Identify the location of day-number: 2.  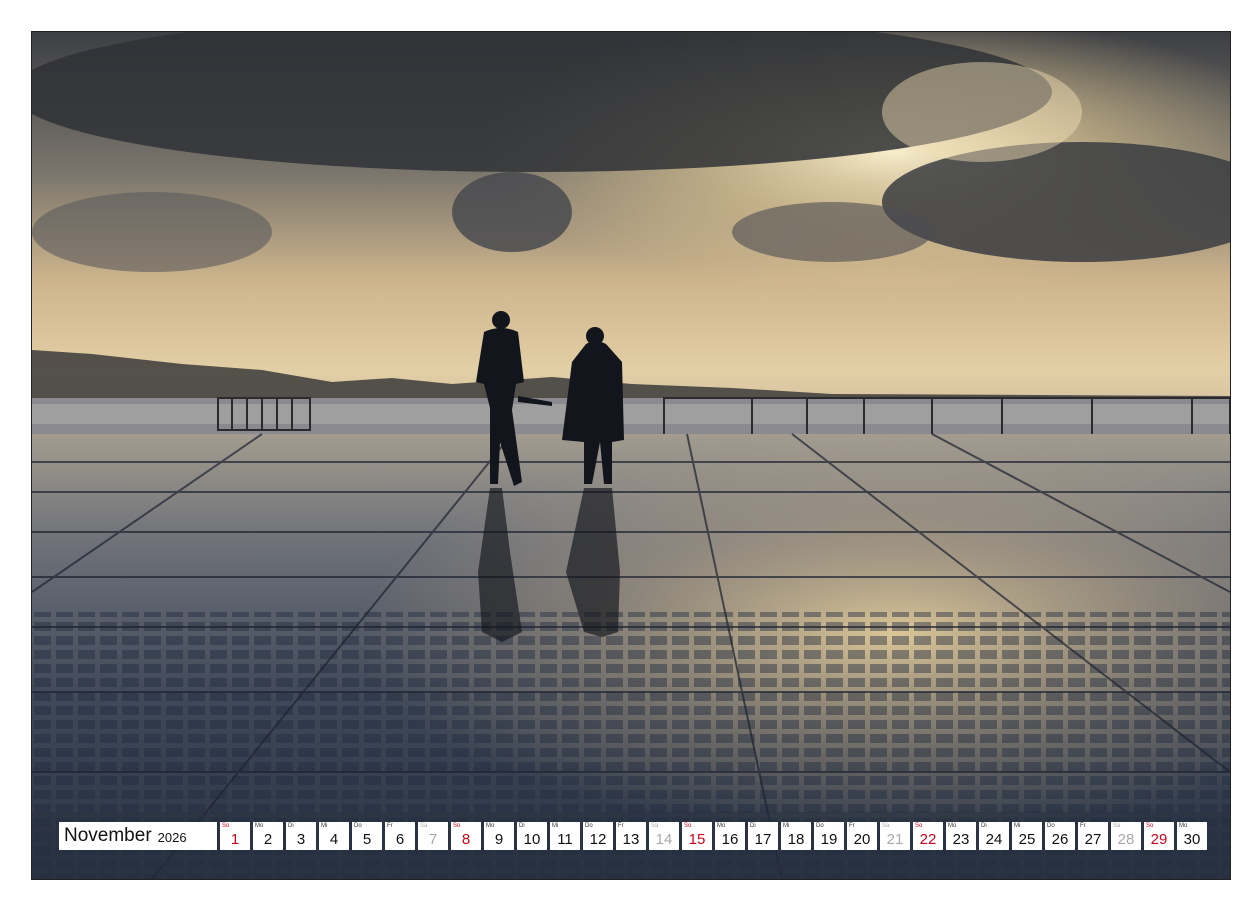
(268, 839).